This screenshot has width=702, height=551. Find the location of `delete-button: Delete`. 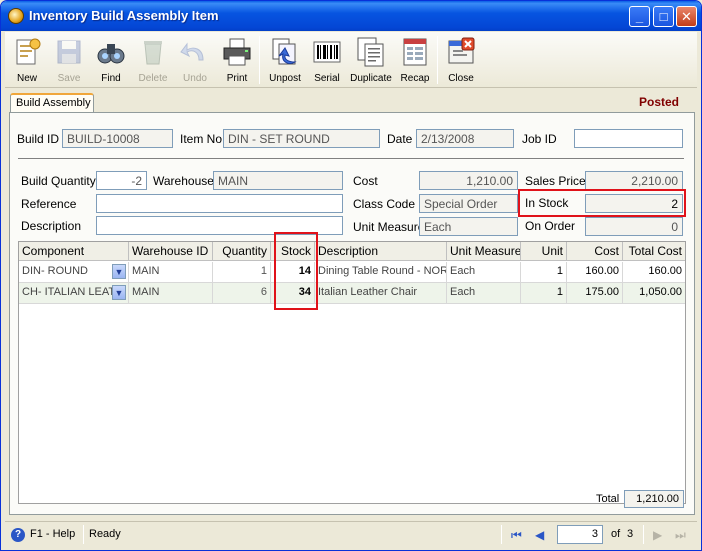

delete-button: Delete is located at coordinates (153, 60).